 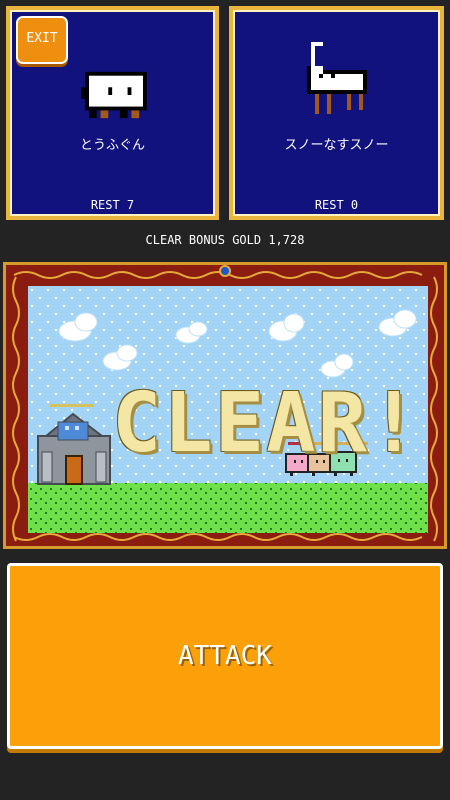 What do you see at coordinates (114, 95) in the screenshot?
I see `tofu-sheep-icon` at bounding box center [114, 95].